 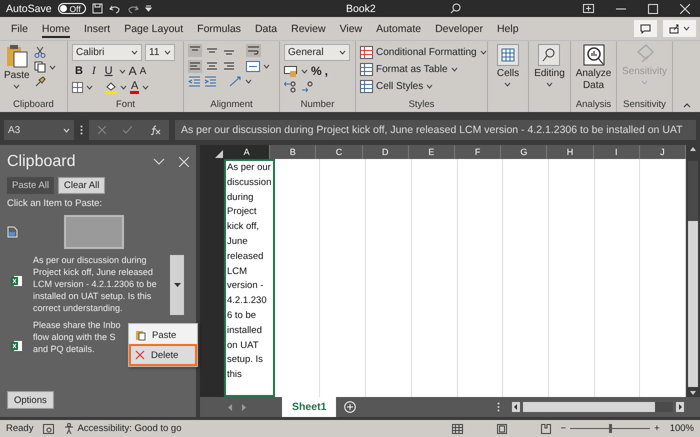 What do you see at coordinates (93, 71) in the screenshot?
I see `font-style-button: I` at bounding box center [93, 71].